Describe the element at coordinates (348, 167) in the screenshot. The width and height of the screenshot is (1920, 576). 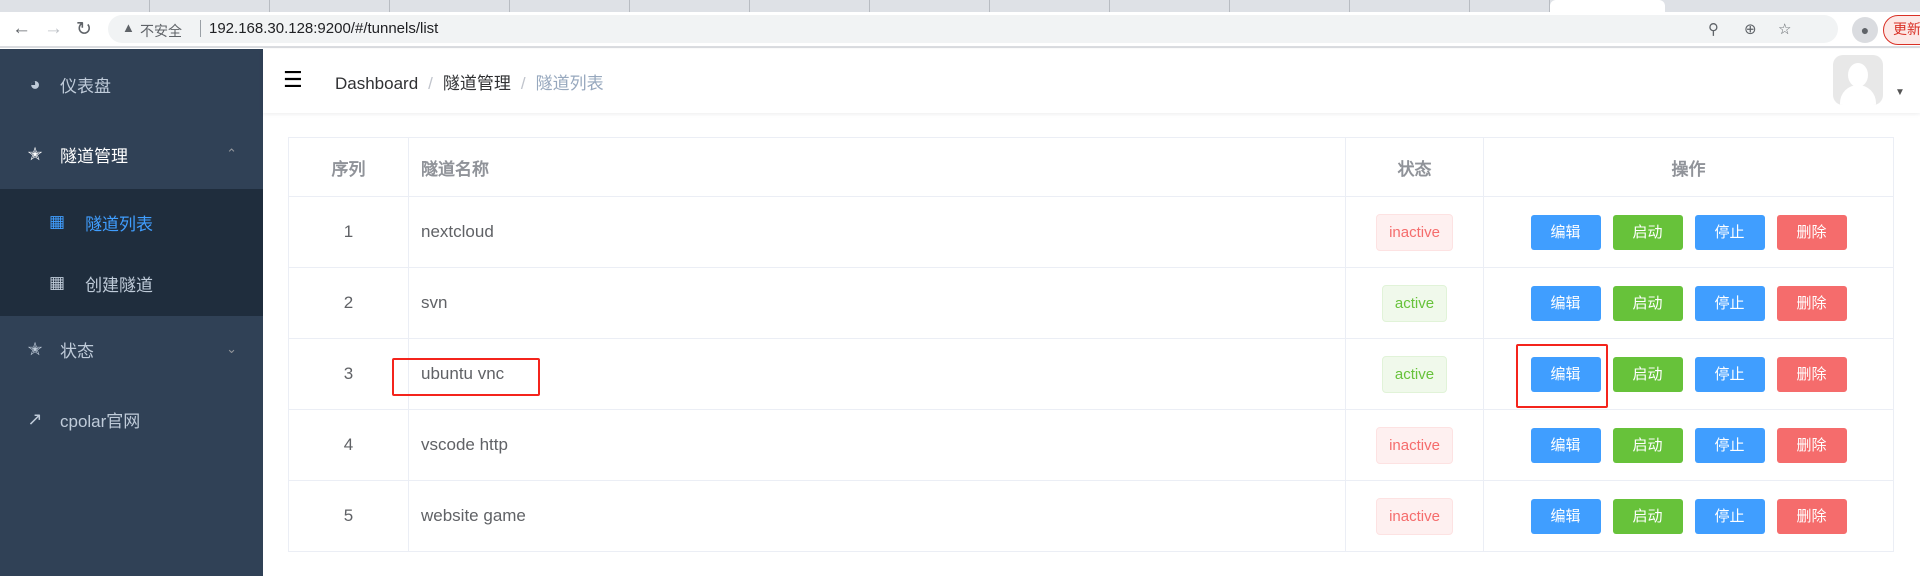
I see `header-index: 序列` at that location.